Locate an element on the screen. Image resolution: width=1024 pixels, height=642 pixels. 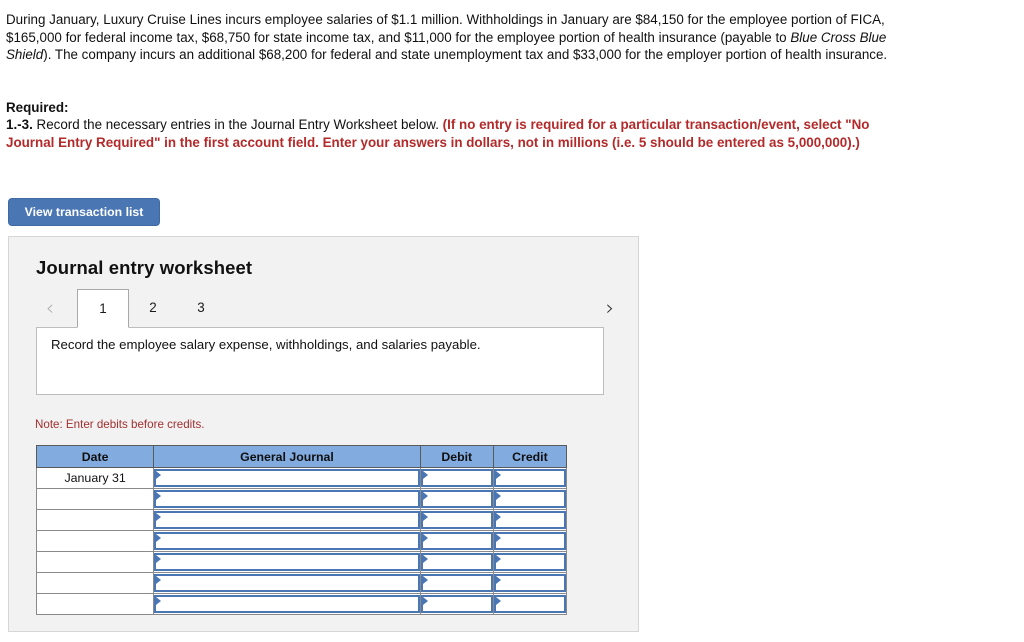
worksheet-tabstrip: ‹ › 1 2 3 is located at coordinates (323, 309).